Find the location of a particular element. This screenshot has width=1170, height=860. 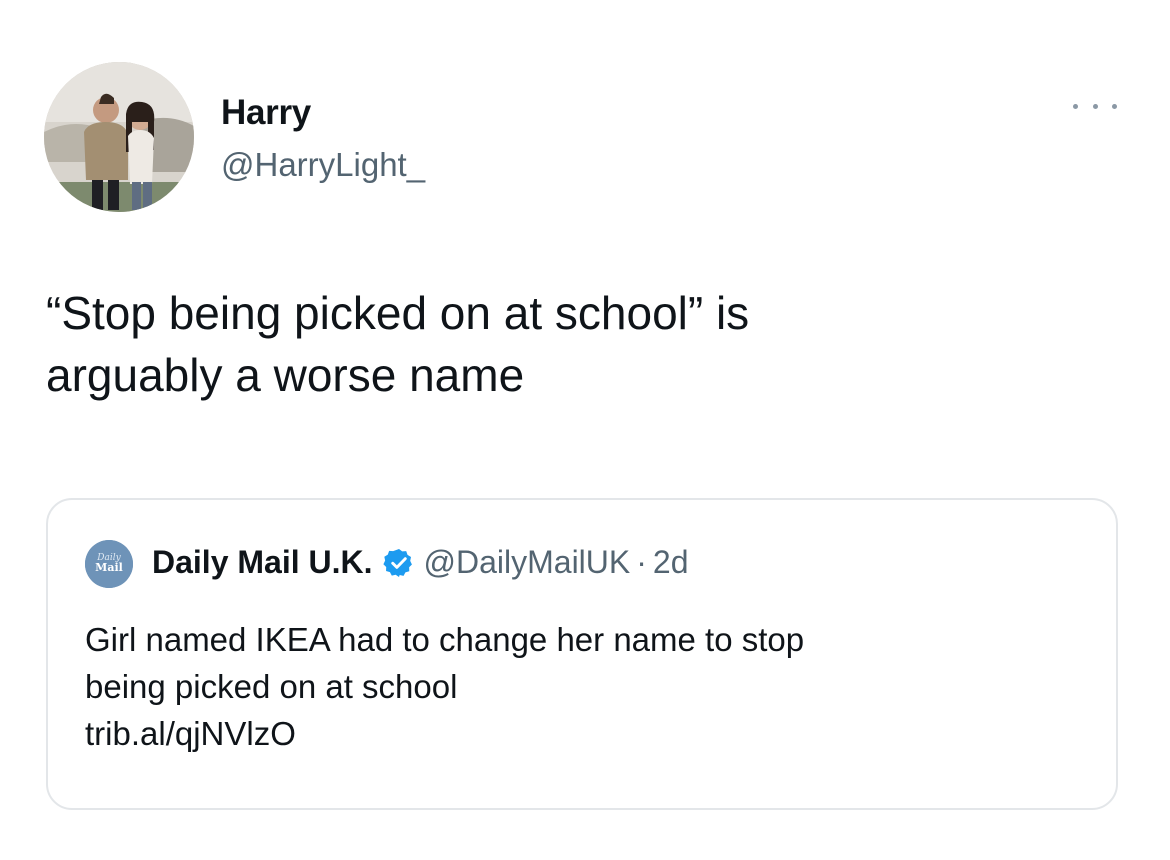

avatar is located at coordinates (119, 137).